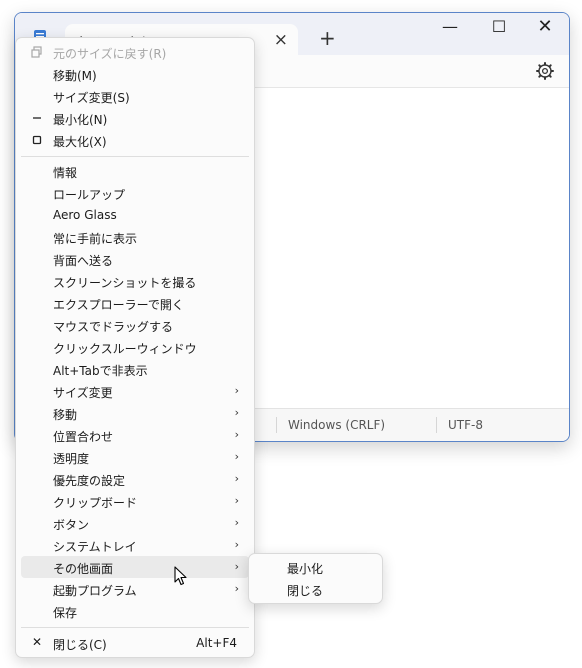  I want to click on menu-item-aero-glass: Aero Glass, so click(135, 215).